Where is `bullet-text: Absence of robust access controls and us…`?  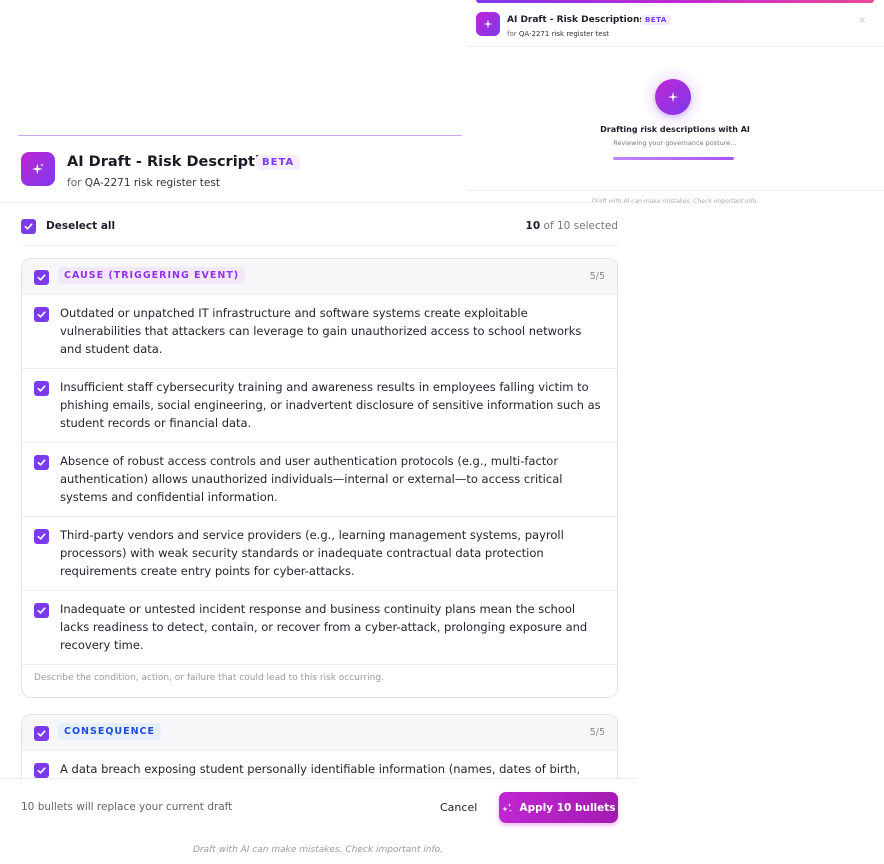 bullet-text: Absence of robust access controls and us… is located at coordinates (311, 479).